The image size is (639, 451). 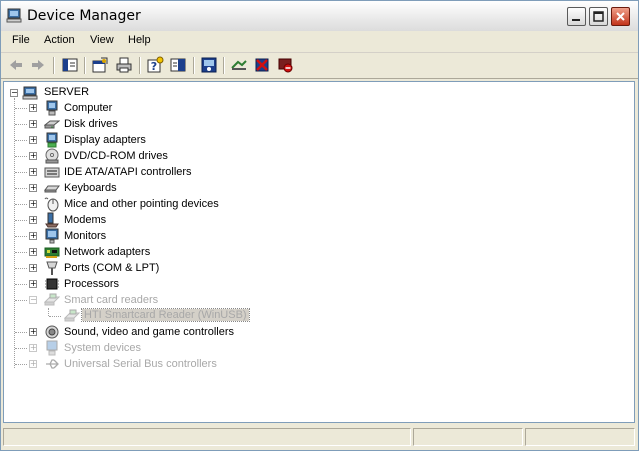 What do you see at coordinates (262, 65) in the screenshot?
I see `uninstall-icon` at bounding box center [262, 65].